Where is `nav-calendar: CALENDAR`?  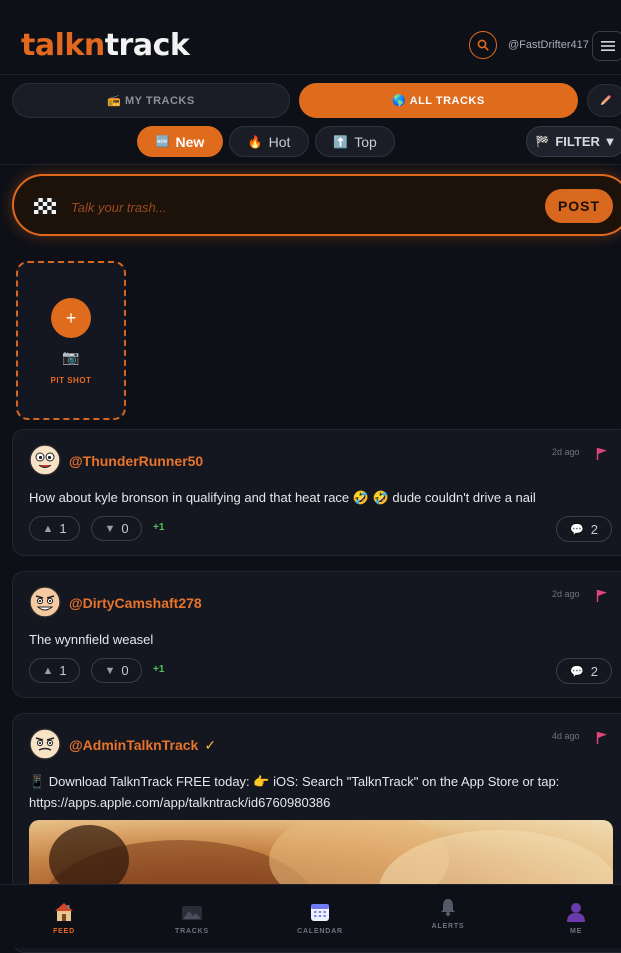 nav-calendar: CALENDAR is located at coordinates (320, 916).